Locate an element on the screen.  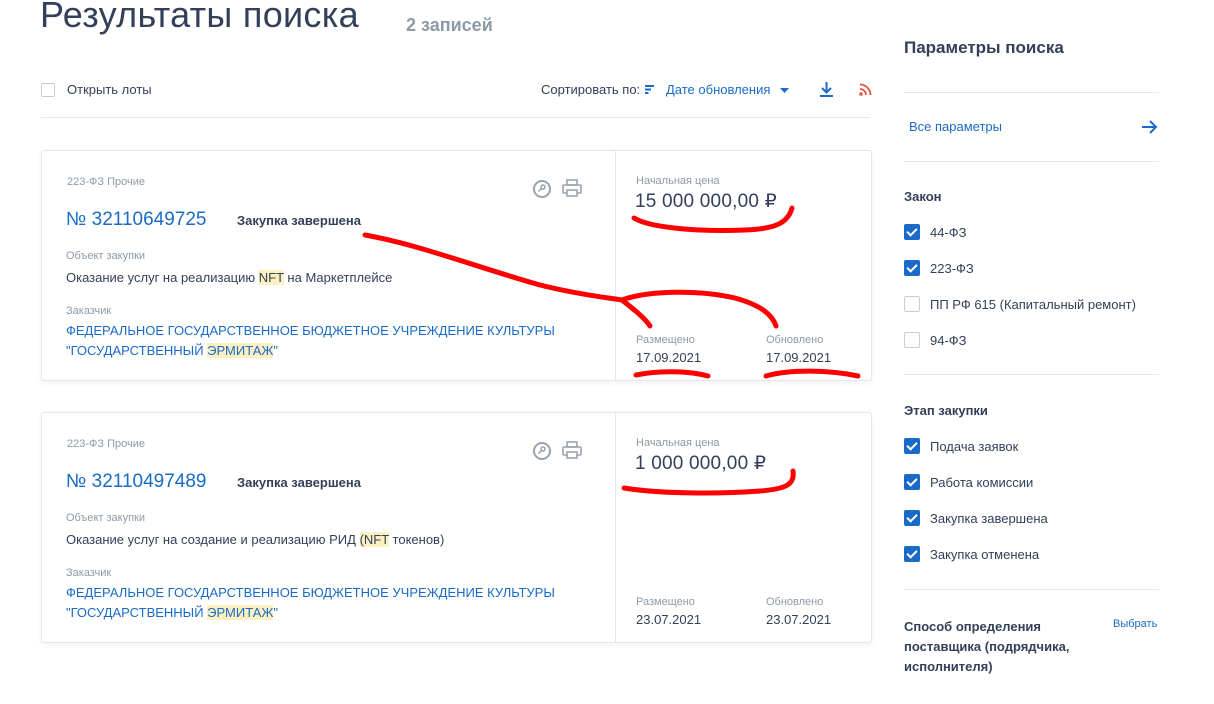
stage-heading: Этап закупки is located at coordinates (946, 410).